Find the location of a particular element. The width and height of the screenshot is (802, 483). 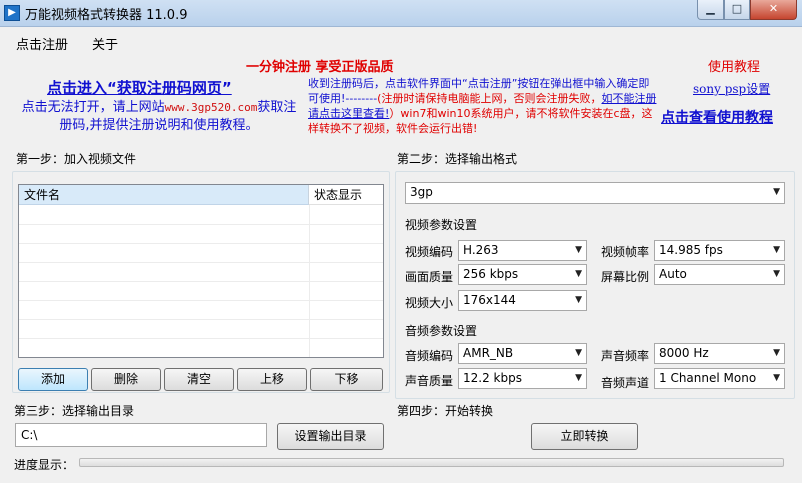

sony-psp-settings-link: sony psp设置 is located at coordinates (731, 88).